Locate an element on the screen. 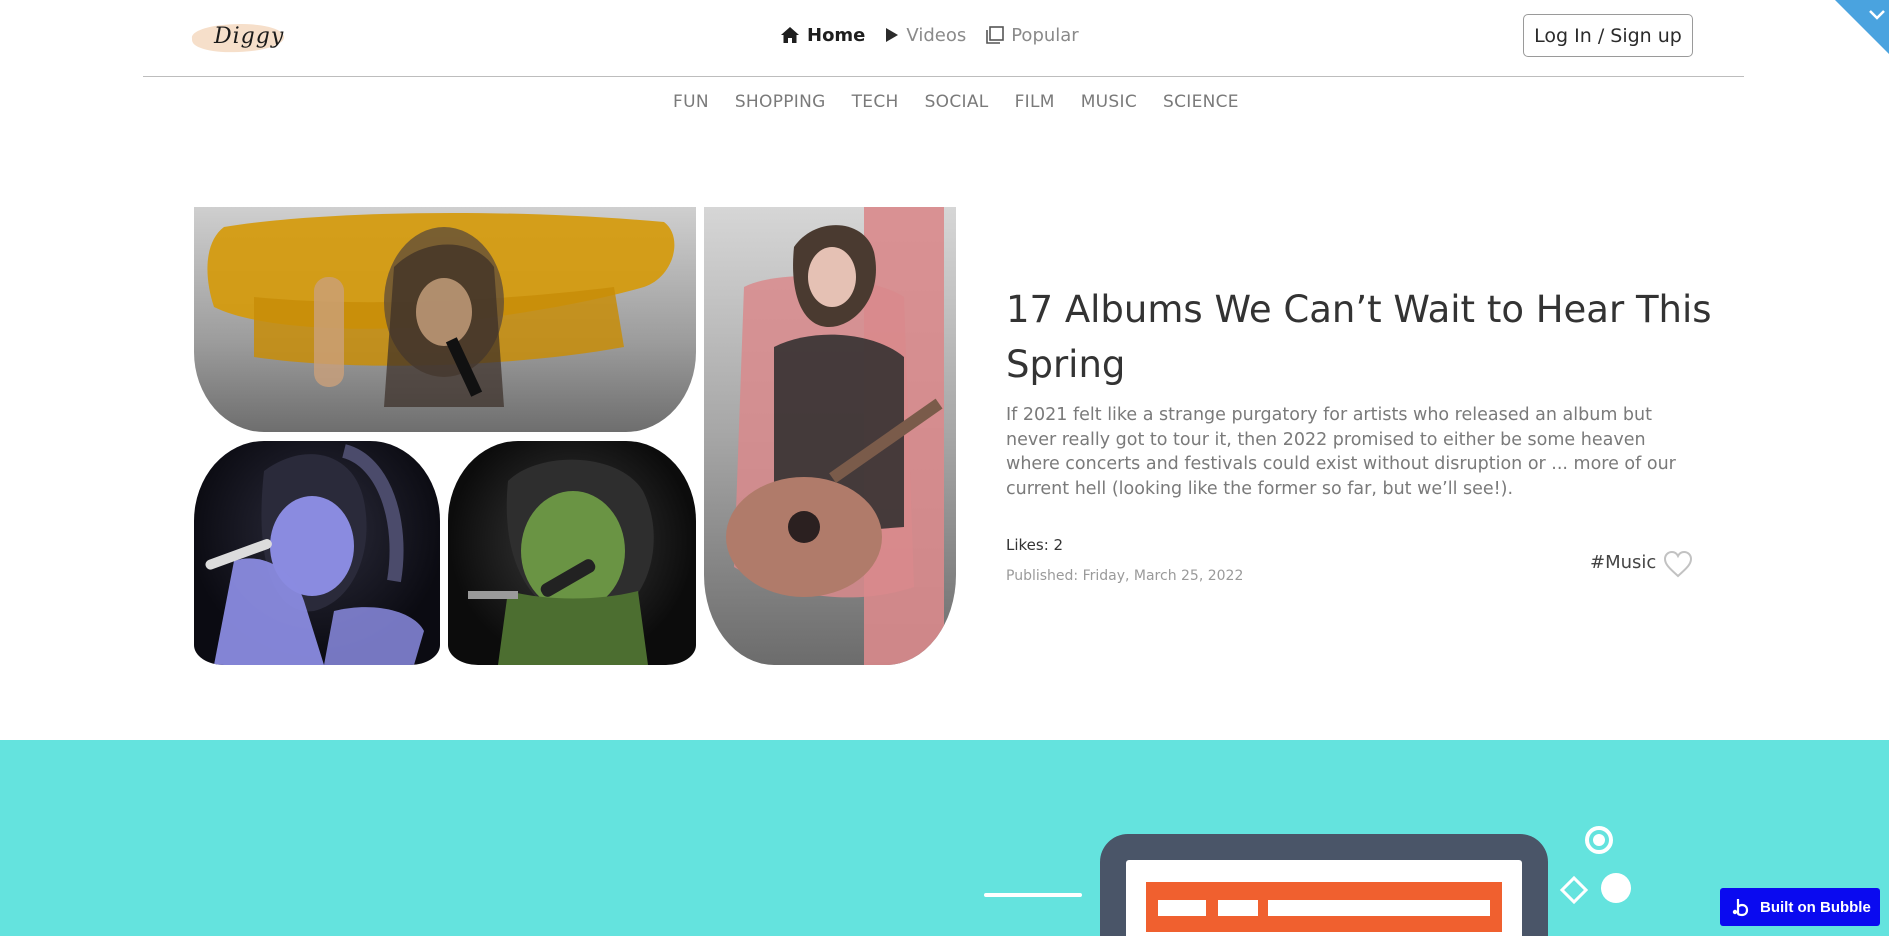  device-illustration is located at coordinates (1324, 885).